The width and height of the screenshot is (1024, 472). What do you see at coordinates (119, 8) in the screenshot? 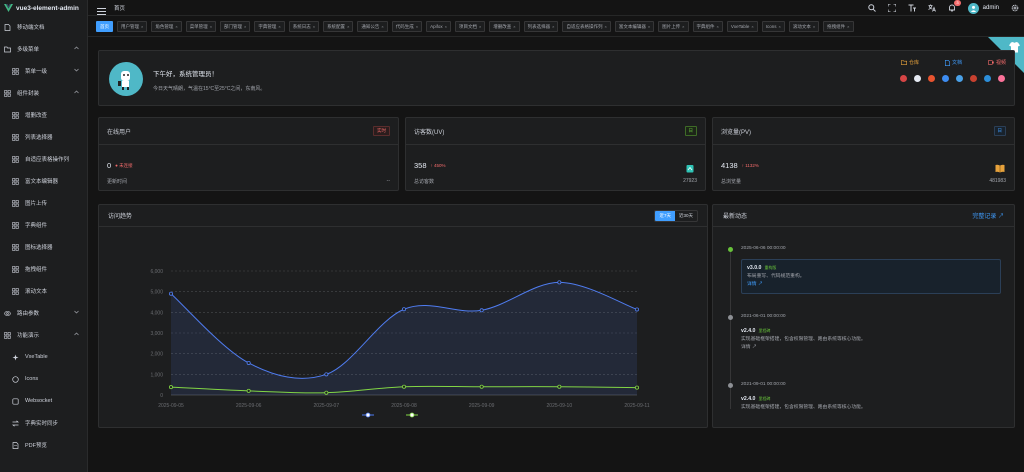
I see `breadcrumb: 首页` at bounding box center [119, 8].